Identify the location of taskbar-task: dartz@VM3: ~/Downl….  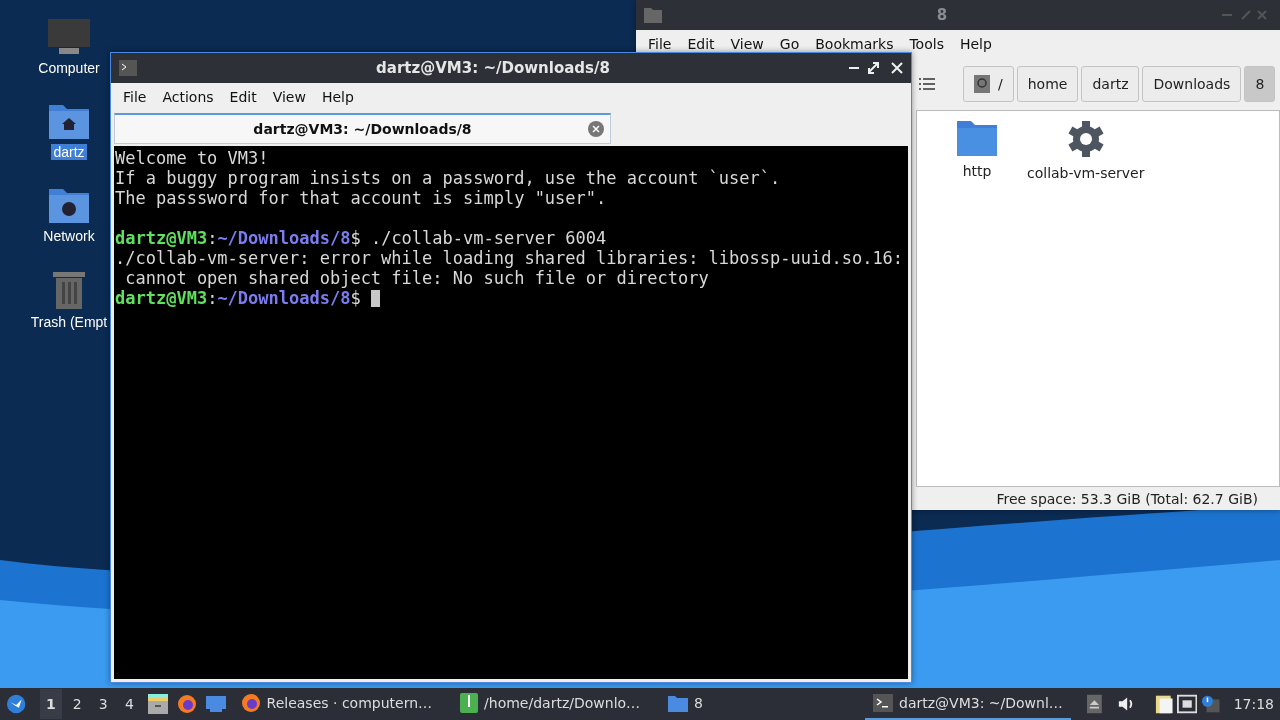
(968, 704).